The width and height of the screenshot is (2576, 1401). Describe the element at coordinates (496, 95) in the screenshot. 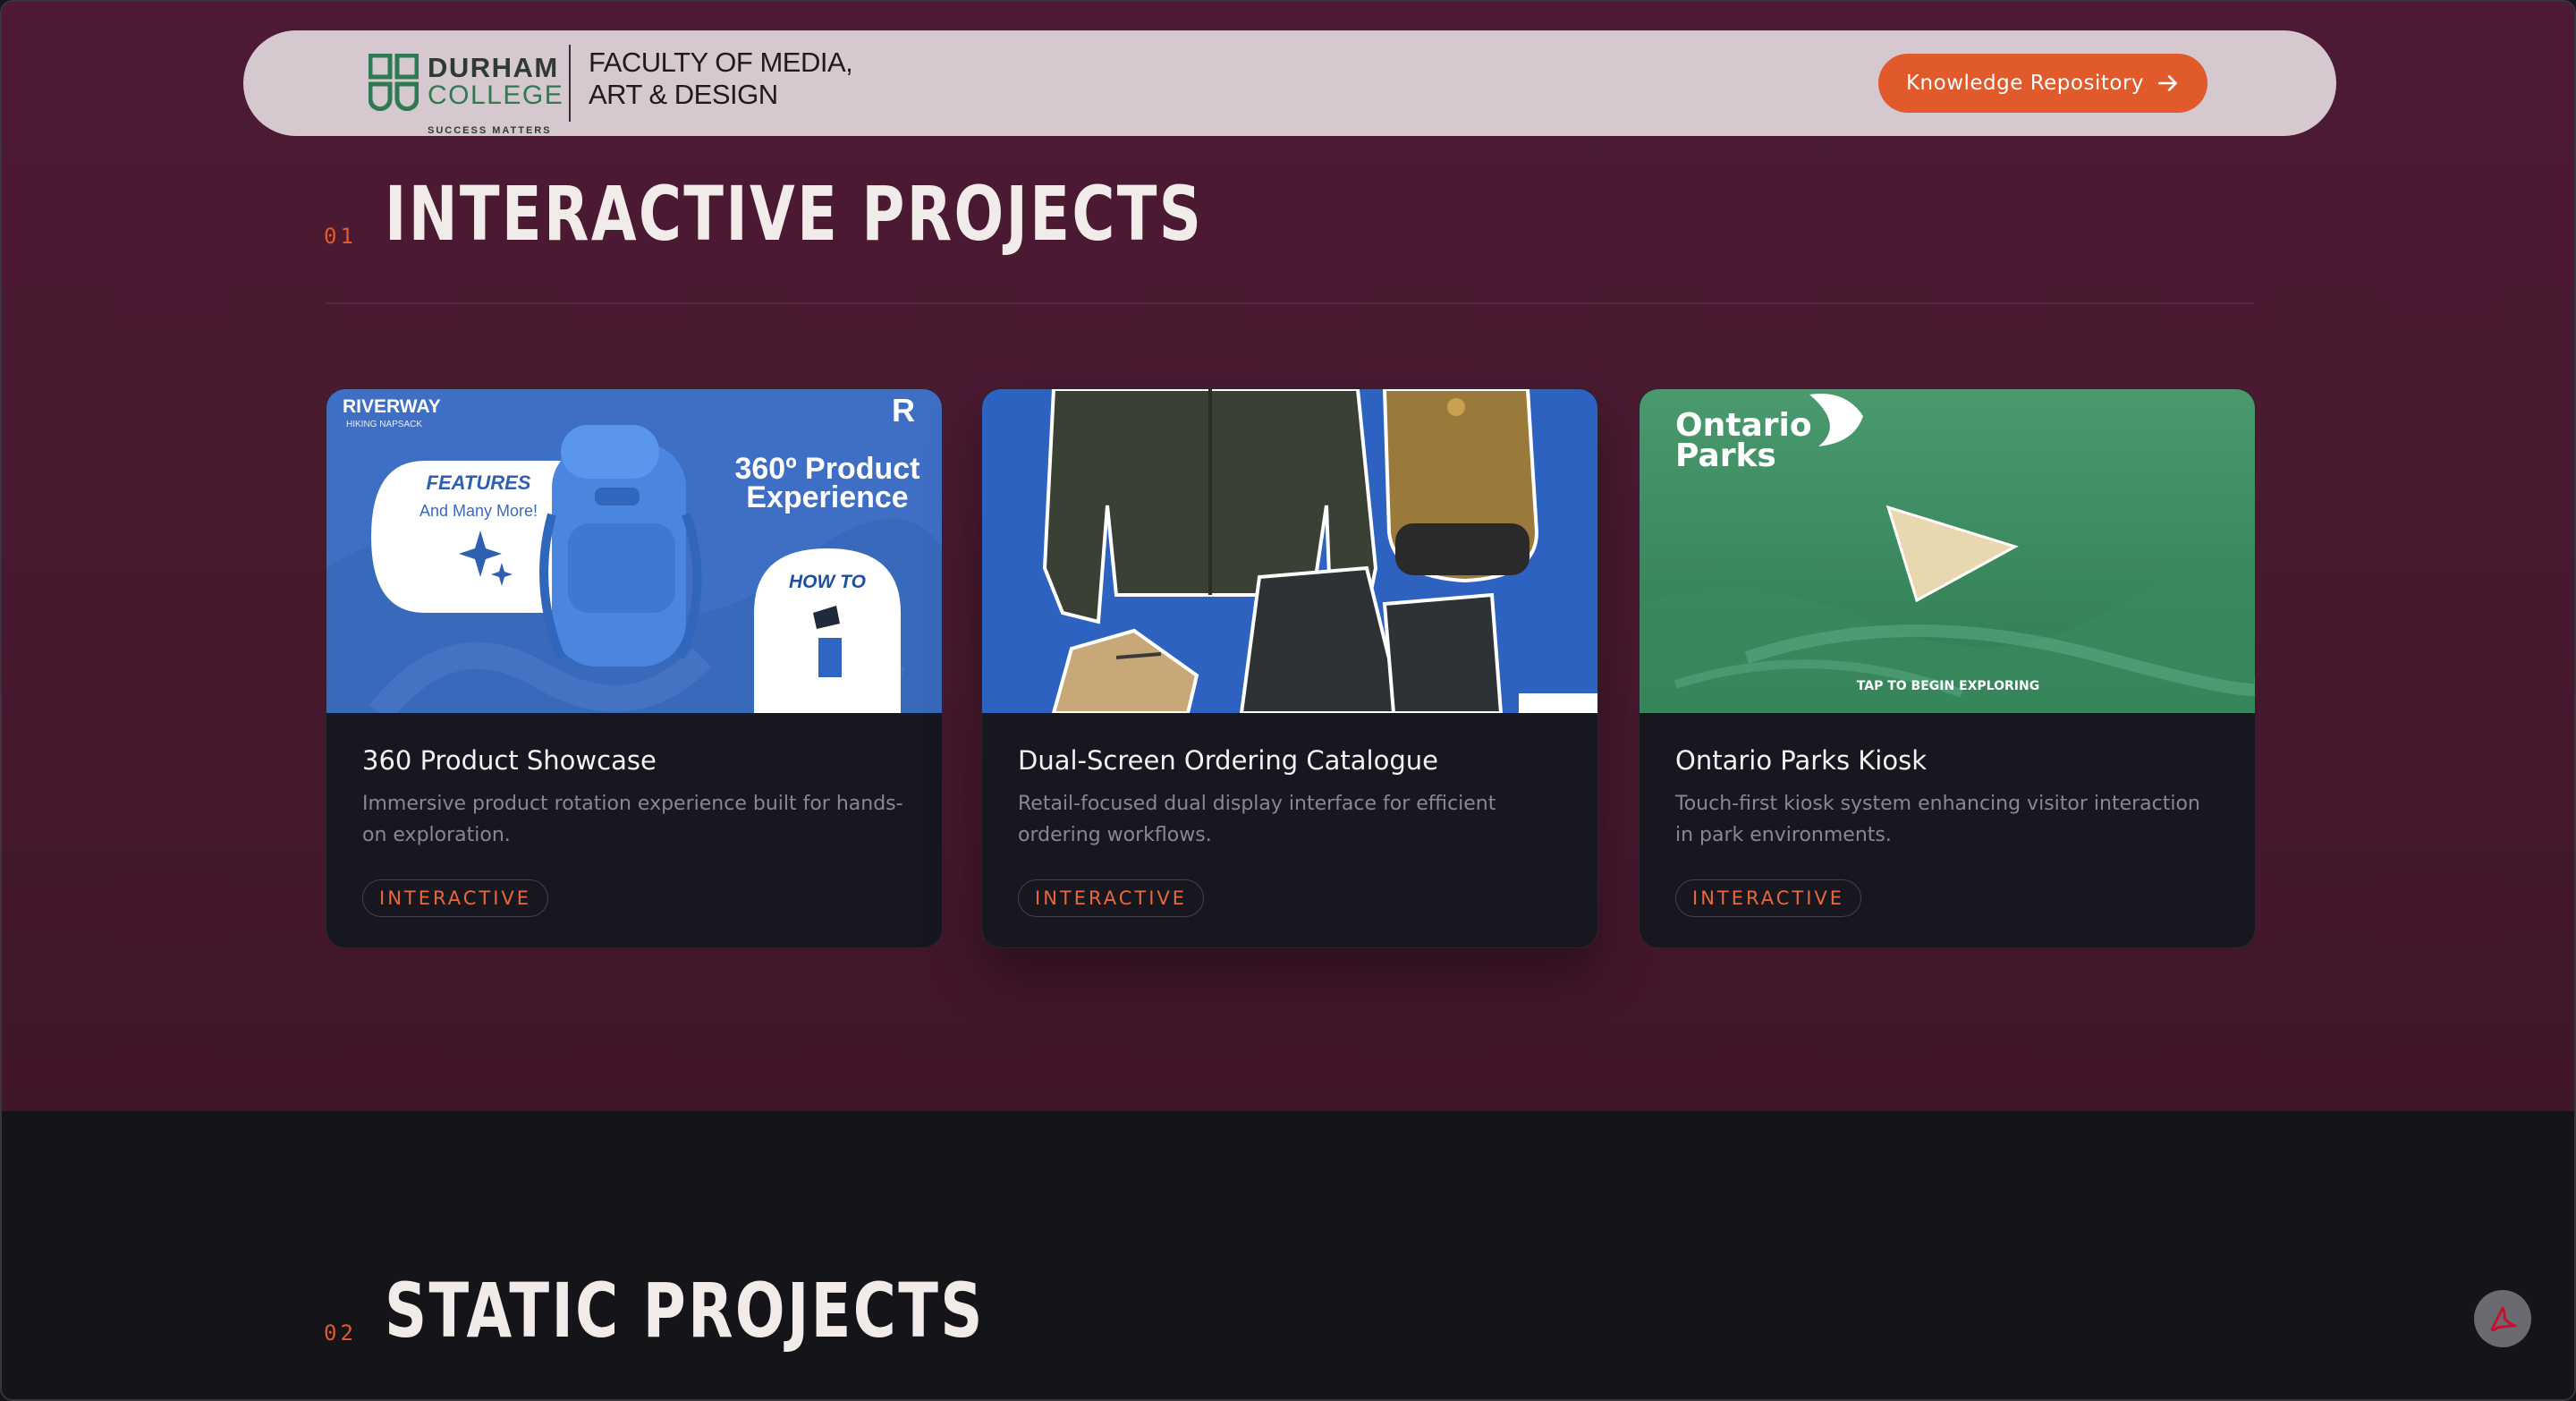

I see `college-name-college: COLLEGE` at that location.